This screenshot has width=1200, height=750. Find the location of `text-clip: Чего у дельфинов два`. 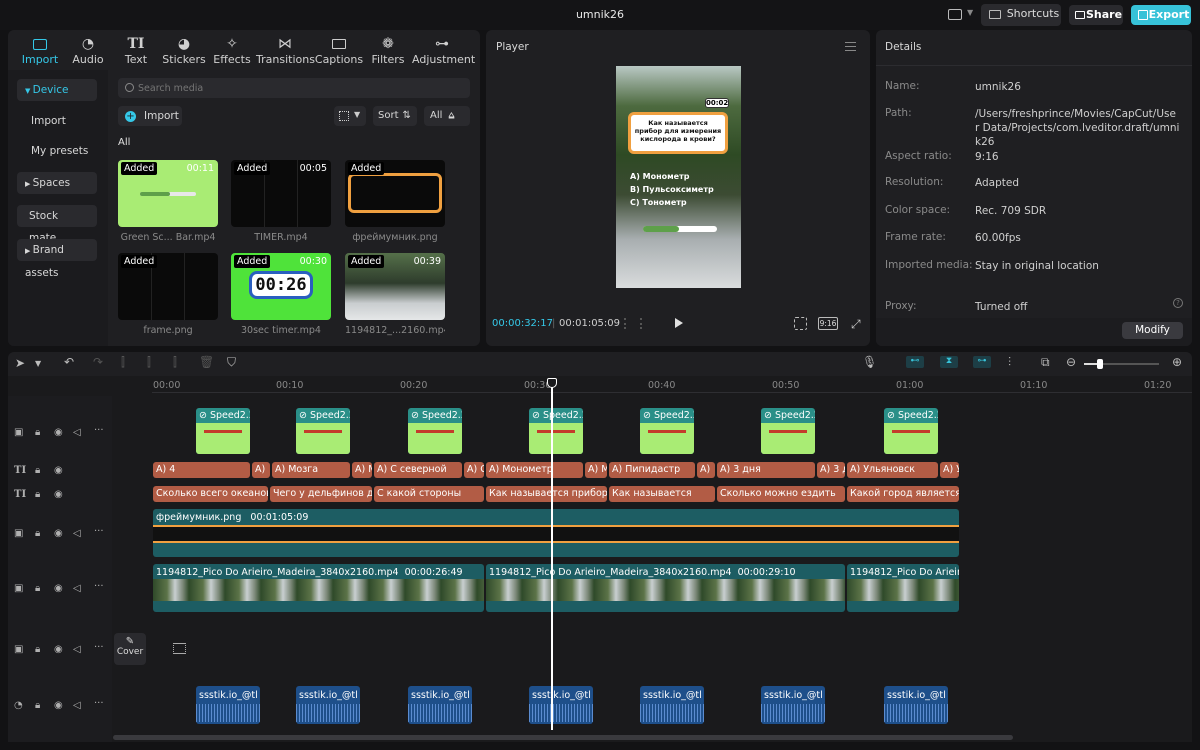

text-clip: Чего у дельфинов два is located at coordinates (321, 494).